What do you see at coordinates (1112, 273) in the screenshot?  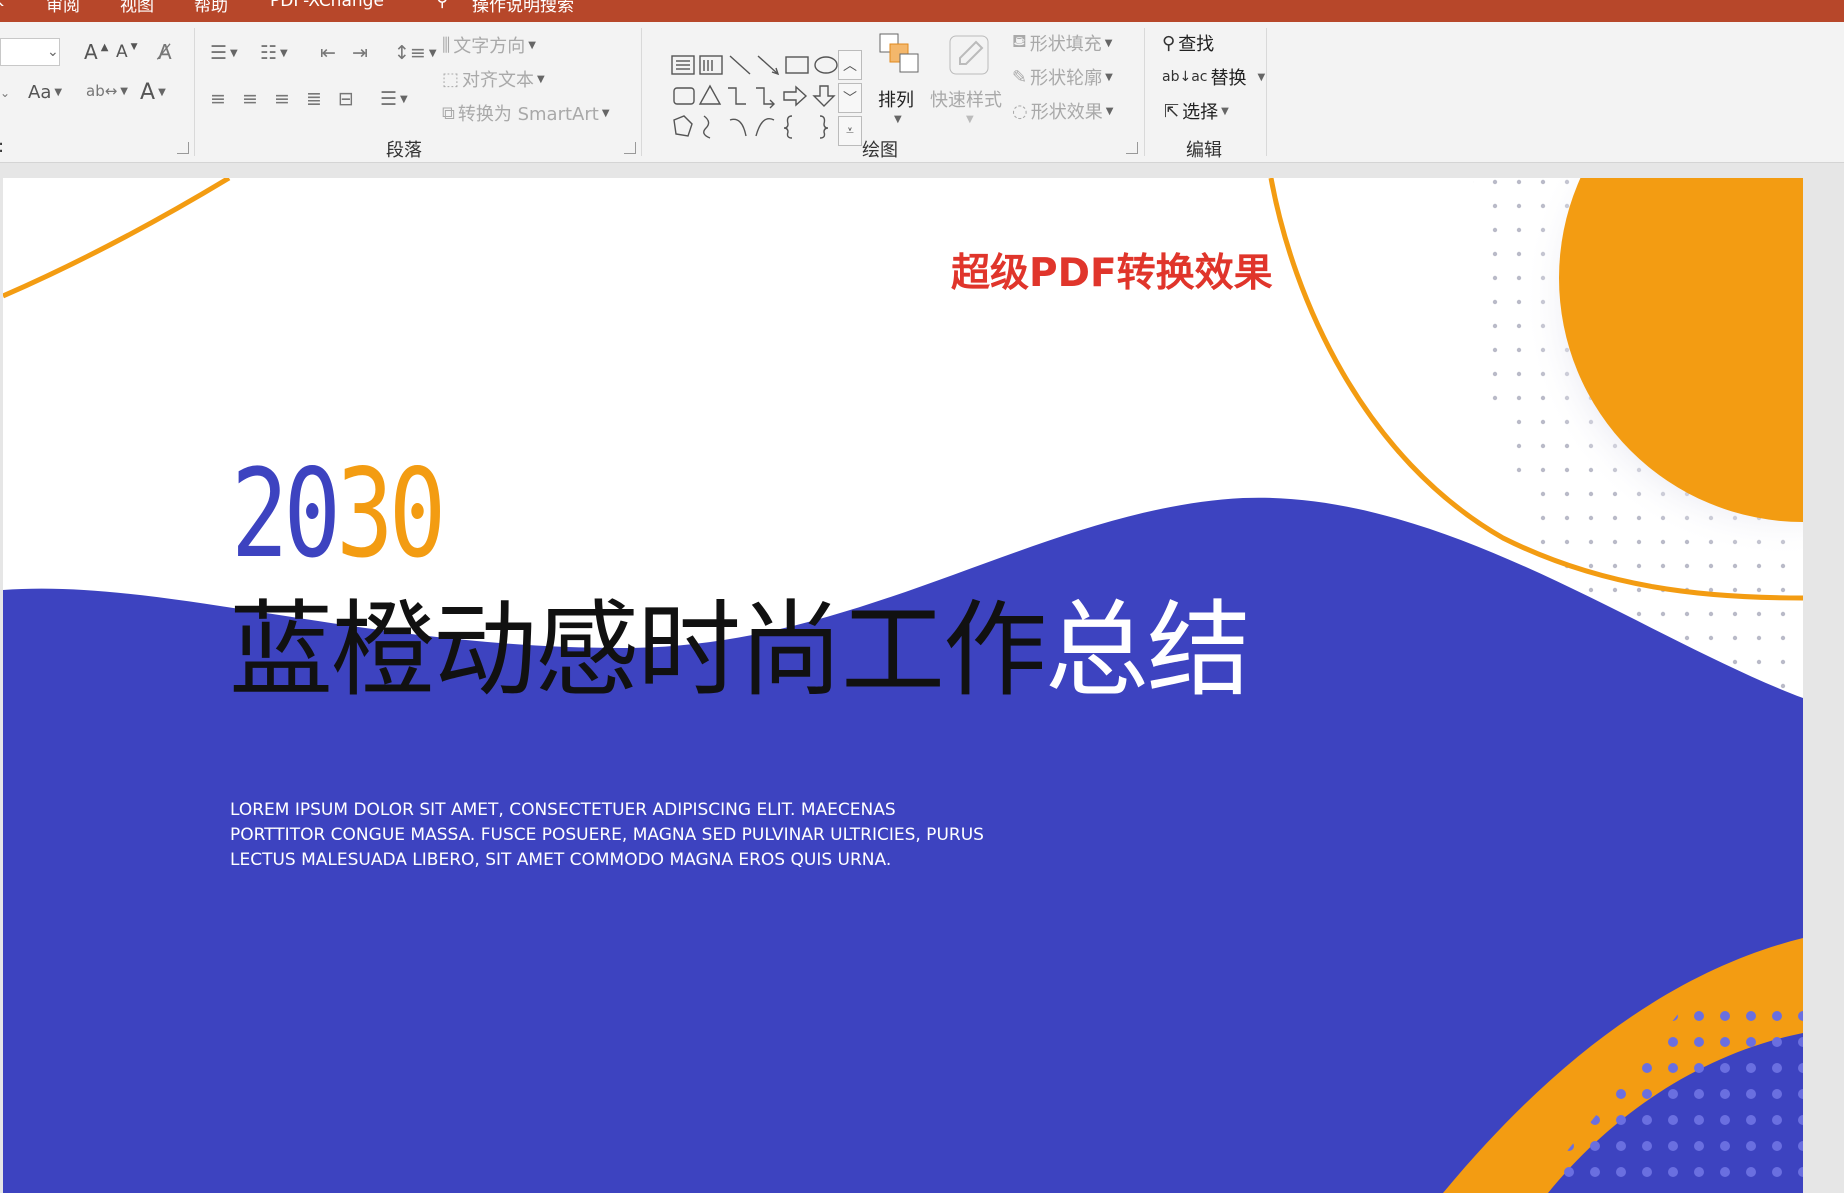 I see `watermark-text: 超级PDF转换效果` at bounding box center [1112, 273].